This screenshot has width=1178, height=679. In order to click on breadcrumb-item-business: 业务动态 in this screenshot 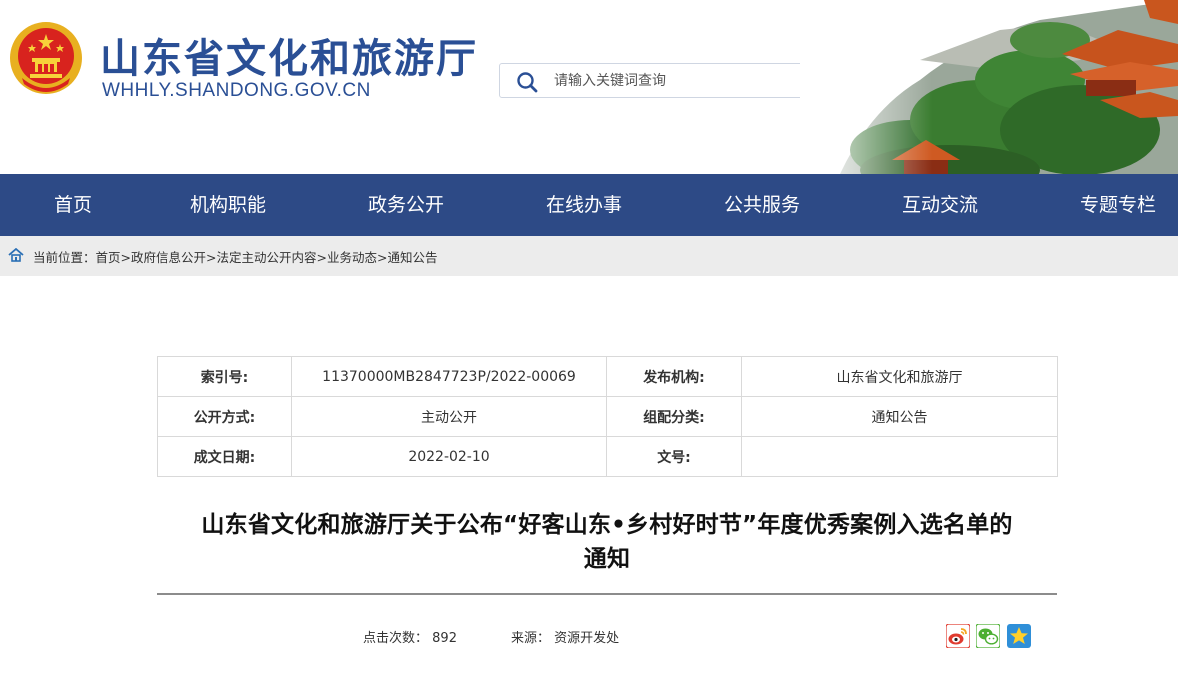, I will do `click(352, 257)`.